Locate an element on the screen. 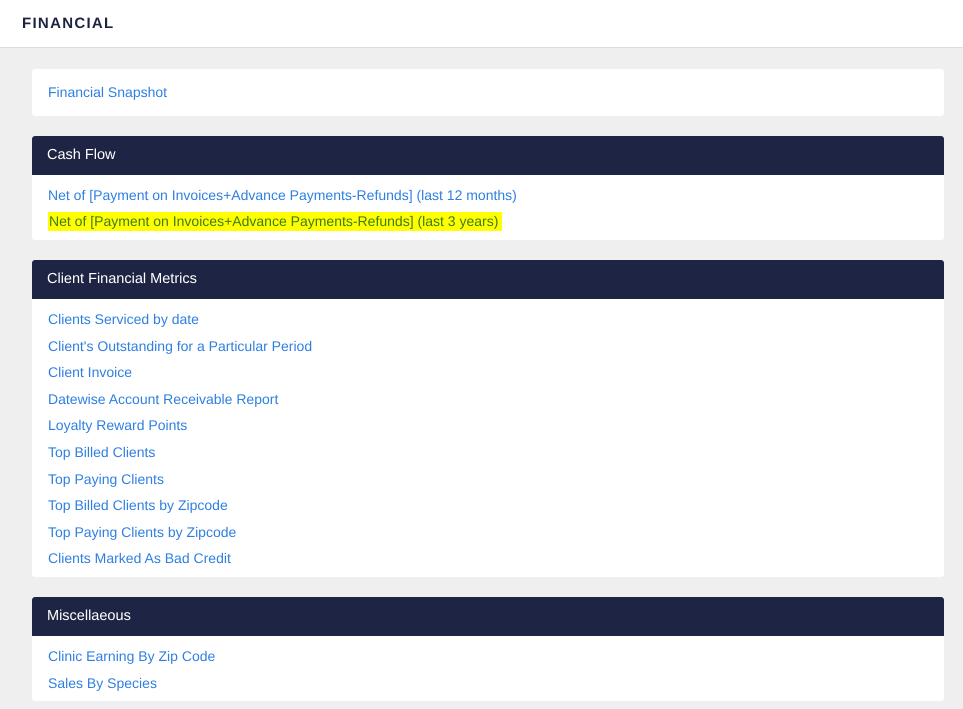  report-link: Net of [Payment on Invoices+Advance Payments-Refunds] (last 3 years) is located at coordinates (275, 221).